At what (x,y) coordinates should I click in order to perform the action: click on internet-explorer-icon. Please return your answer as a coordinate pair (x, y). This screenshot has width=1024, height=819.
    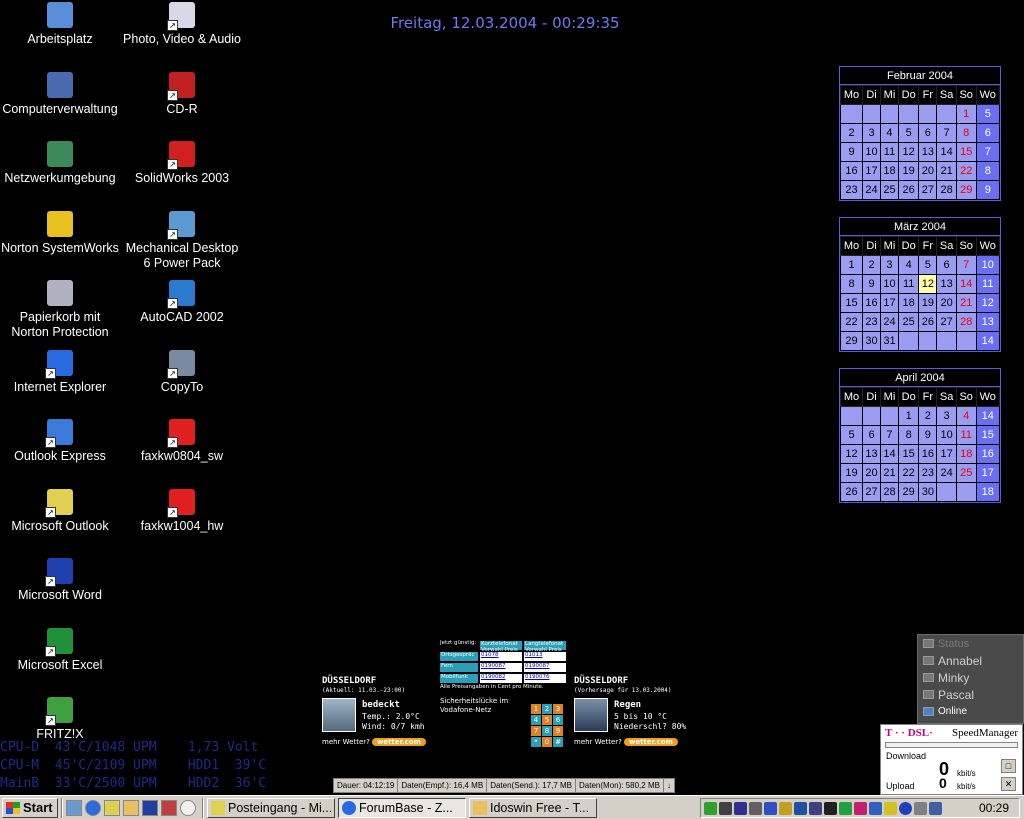
    Looking at the image, I should click on (93, 807).